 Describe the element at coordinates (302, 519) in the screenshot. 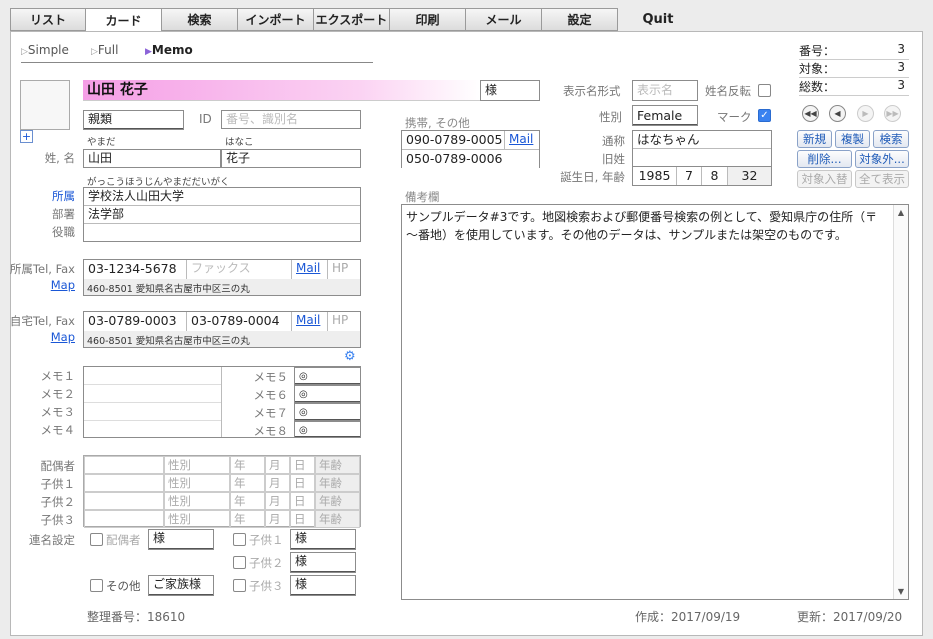

I see `family-child3-col4: 日` at that location.